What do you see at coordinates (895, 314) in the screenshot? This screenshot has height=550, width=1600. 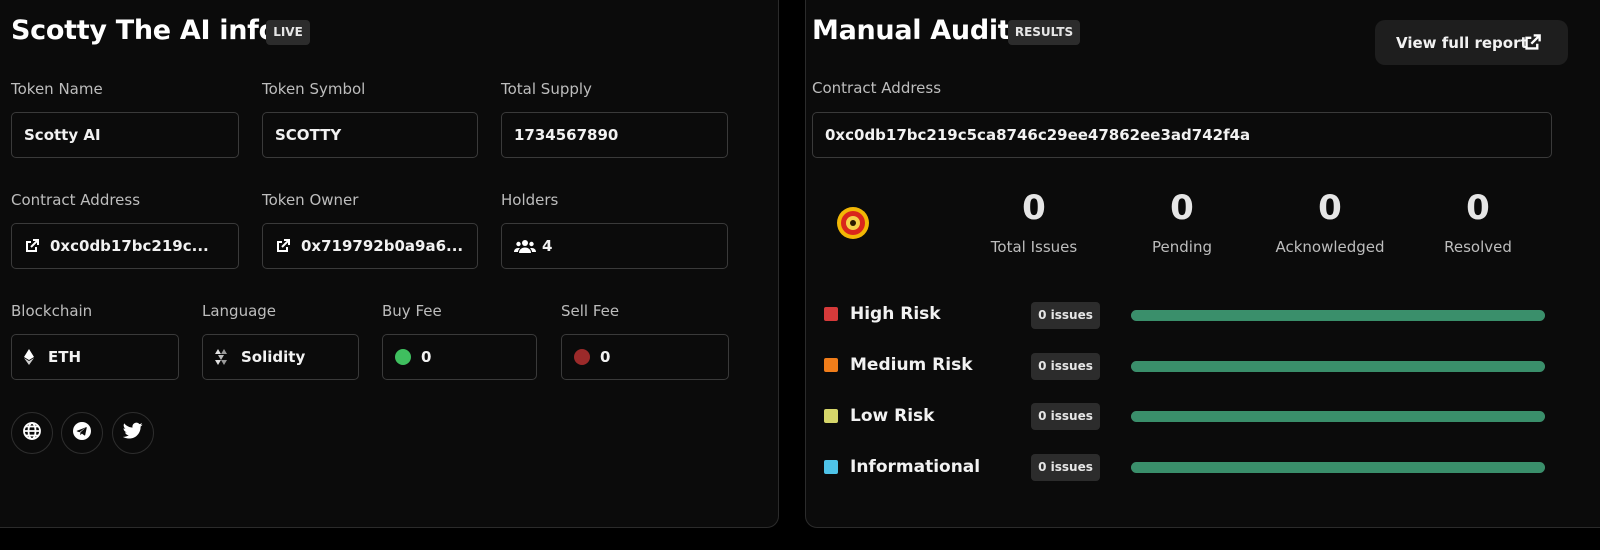 I see `high-risk-label: High Risk` at bounding box center [895, 314].